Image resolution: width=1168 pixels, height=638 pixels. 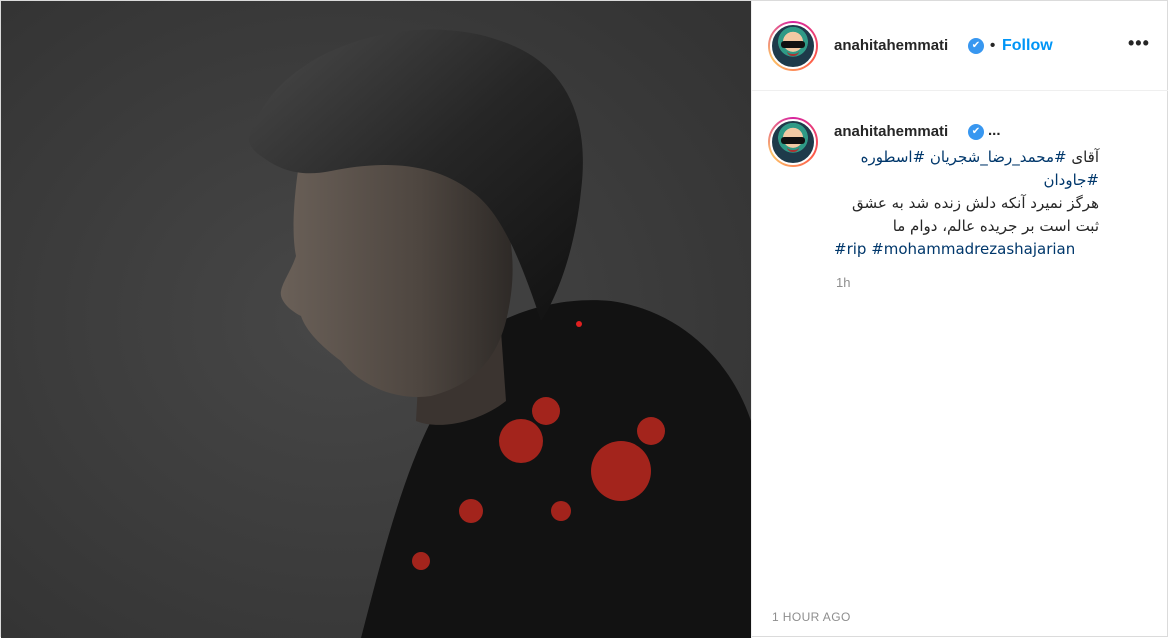 I want to click on caption-username: anahitahemmati, so click(x=891, y=131).